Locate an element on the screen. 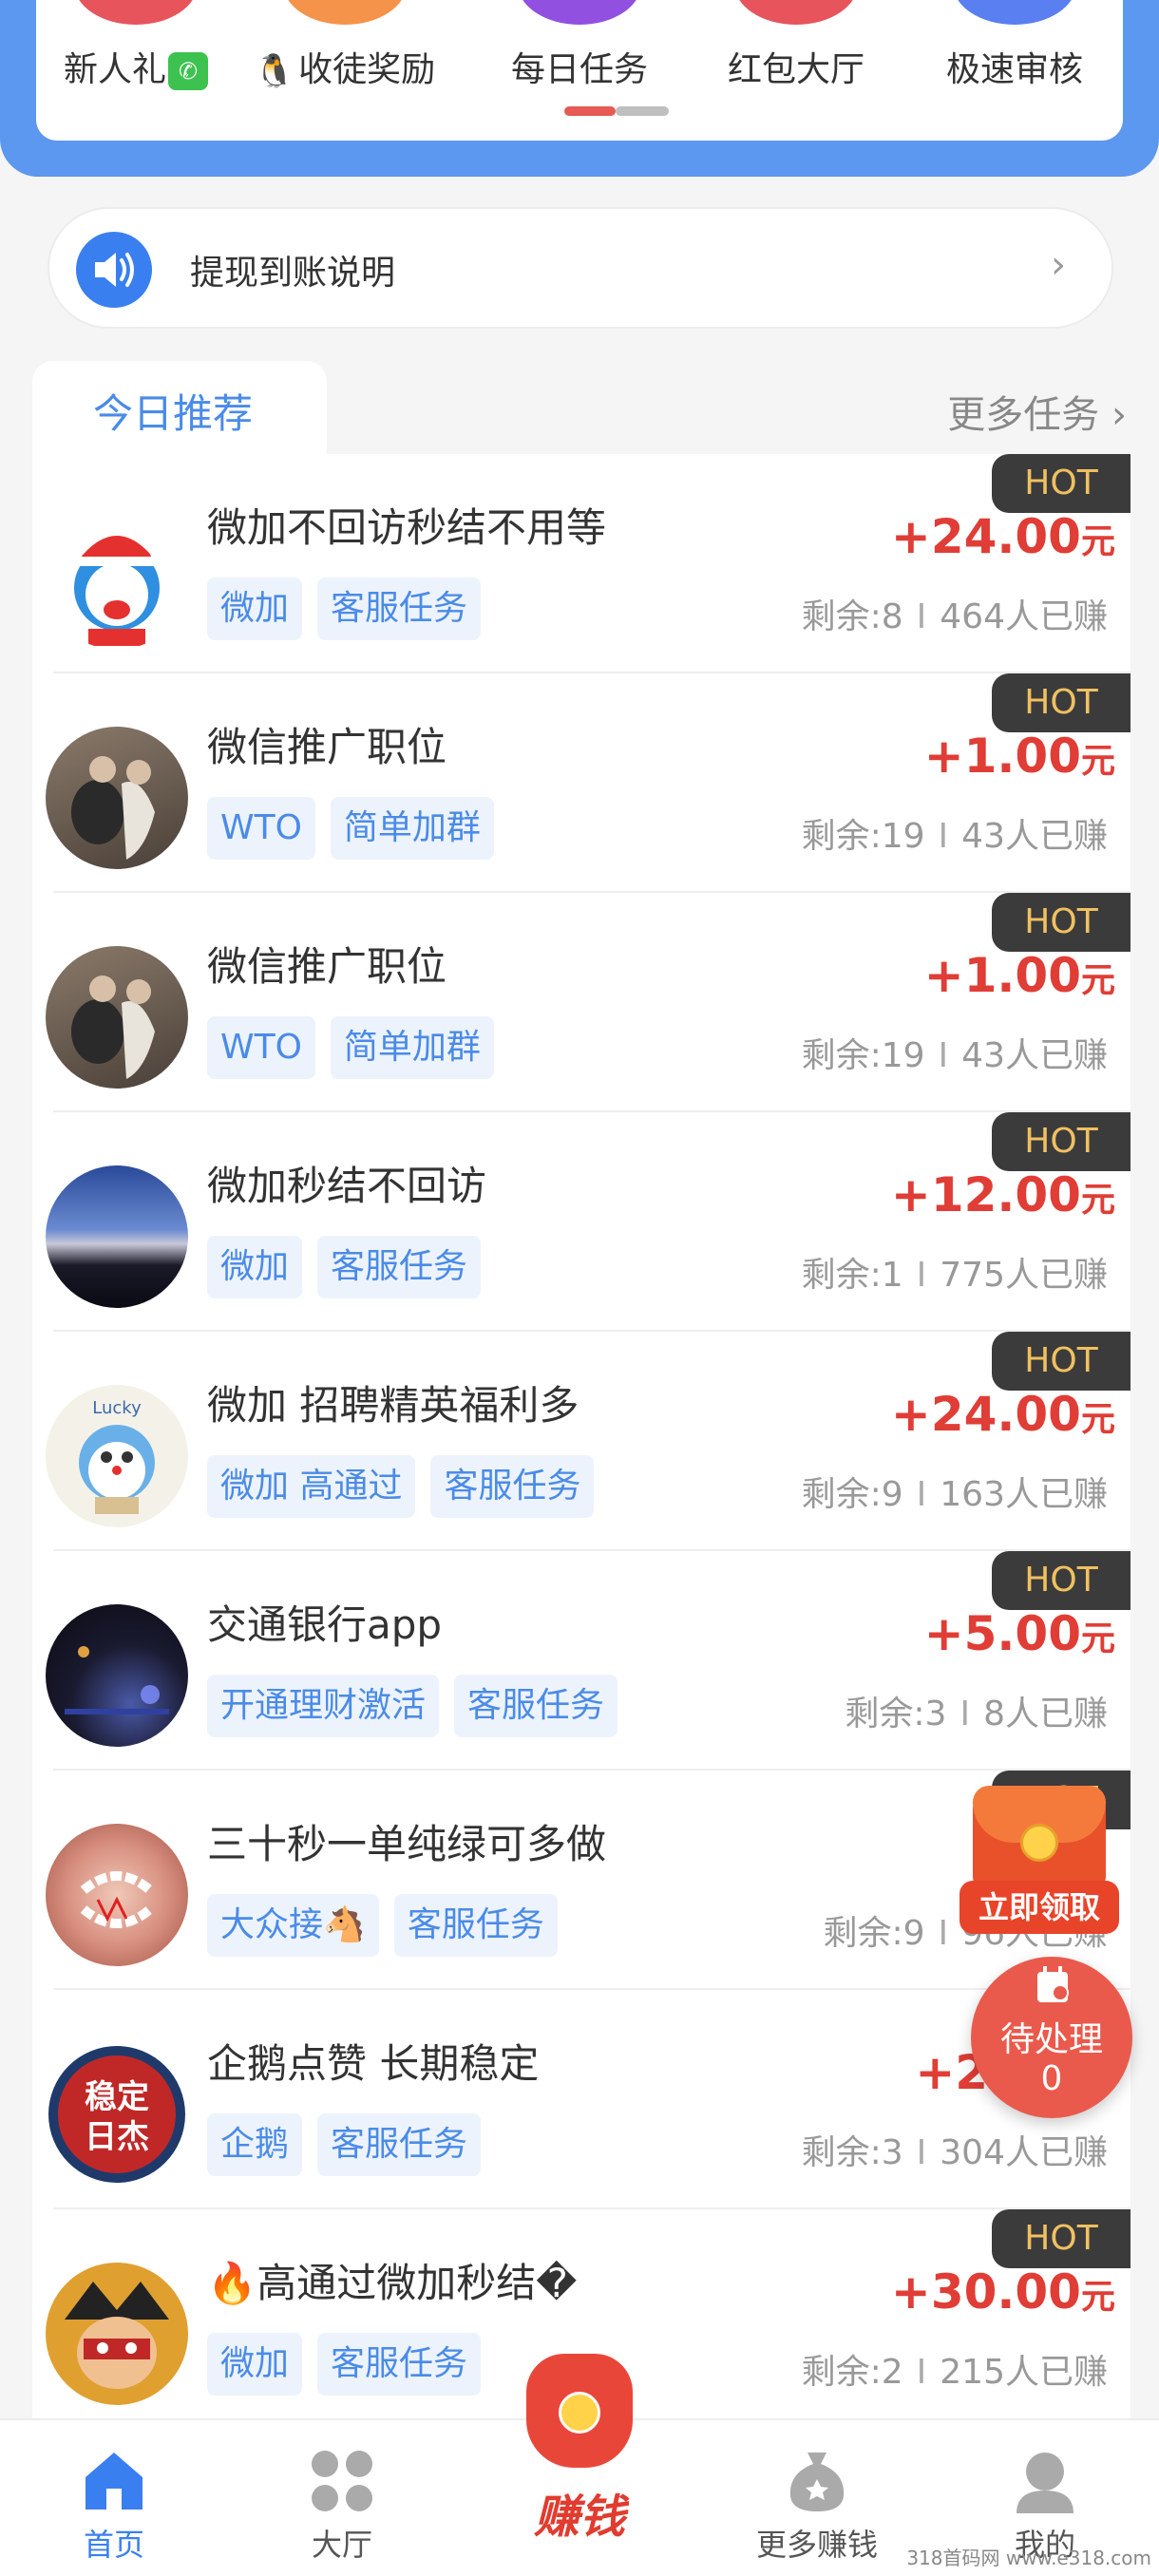 This screenshot has width=1159, height=2576. task-tags: 微加 客服任务 is located at coordinates (351, 2364).